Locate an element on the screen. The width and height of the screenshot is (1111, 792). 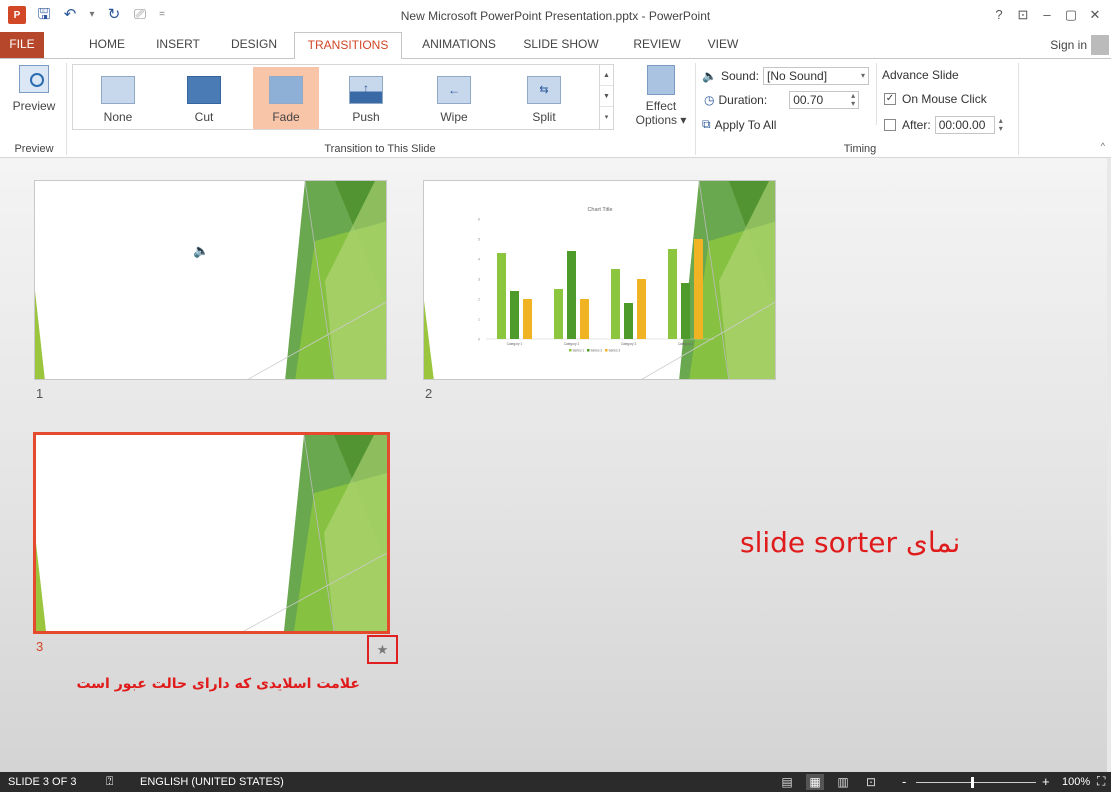
gallery-scroll-down-icon: ▼ is located at coordinates (606, 96).